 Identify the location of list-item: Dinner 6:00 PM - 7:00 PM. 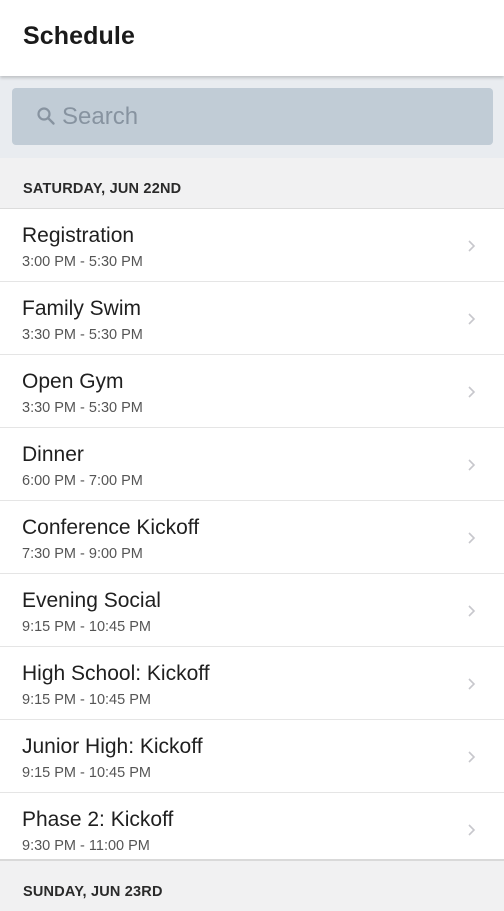
(252, 464).